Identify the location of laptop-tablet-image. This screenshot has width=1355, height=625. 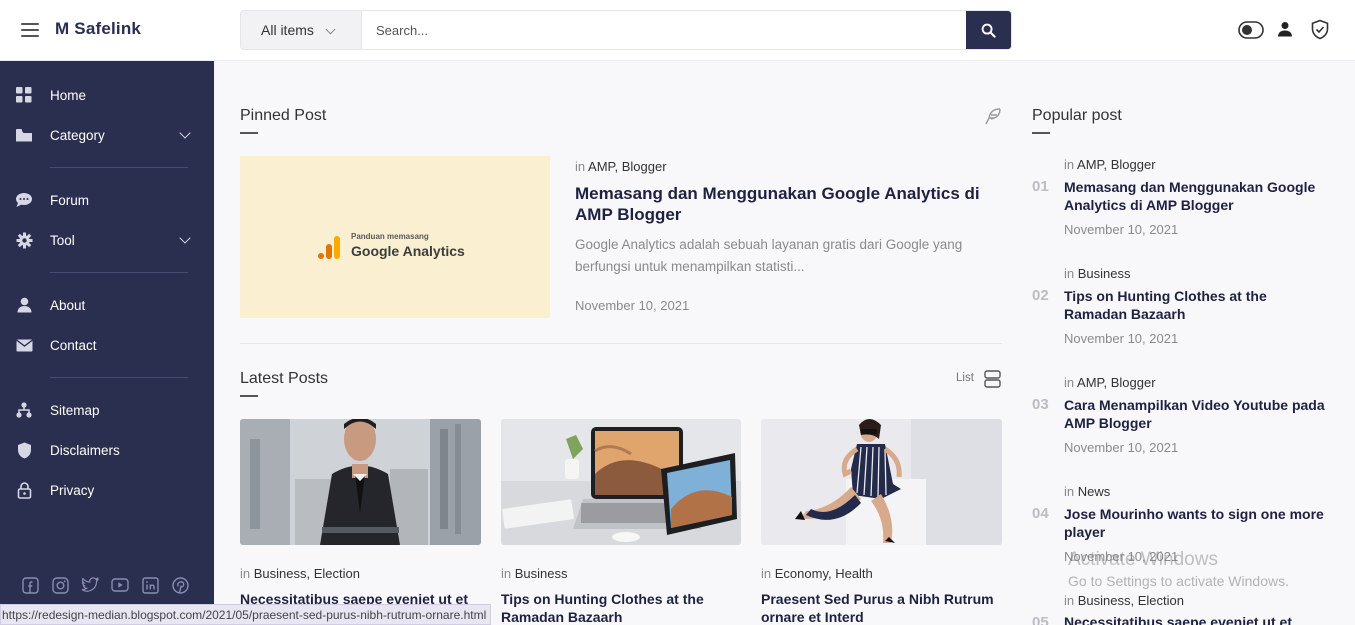
(621, 482).